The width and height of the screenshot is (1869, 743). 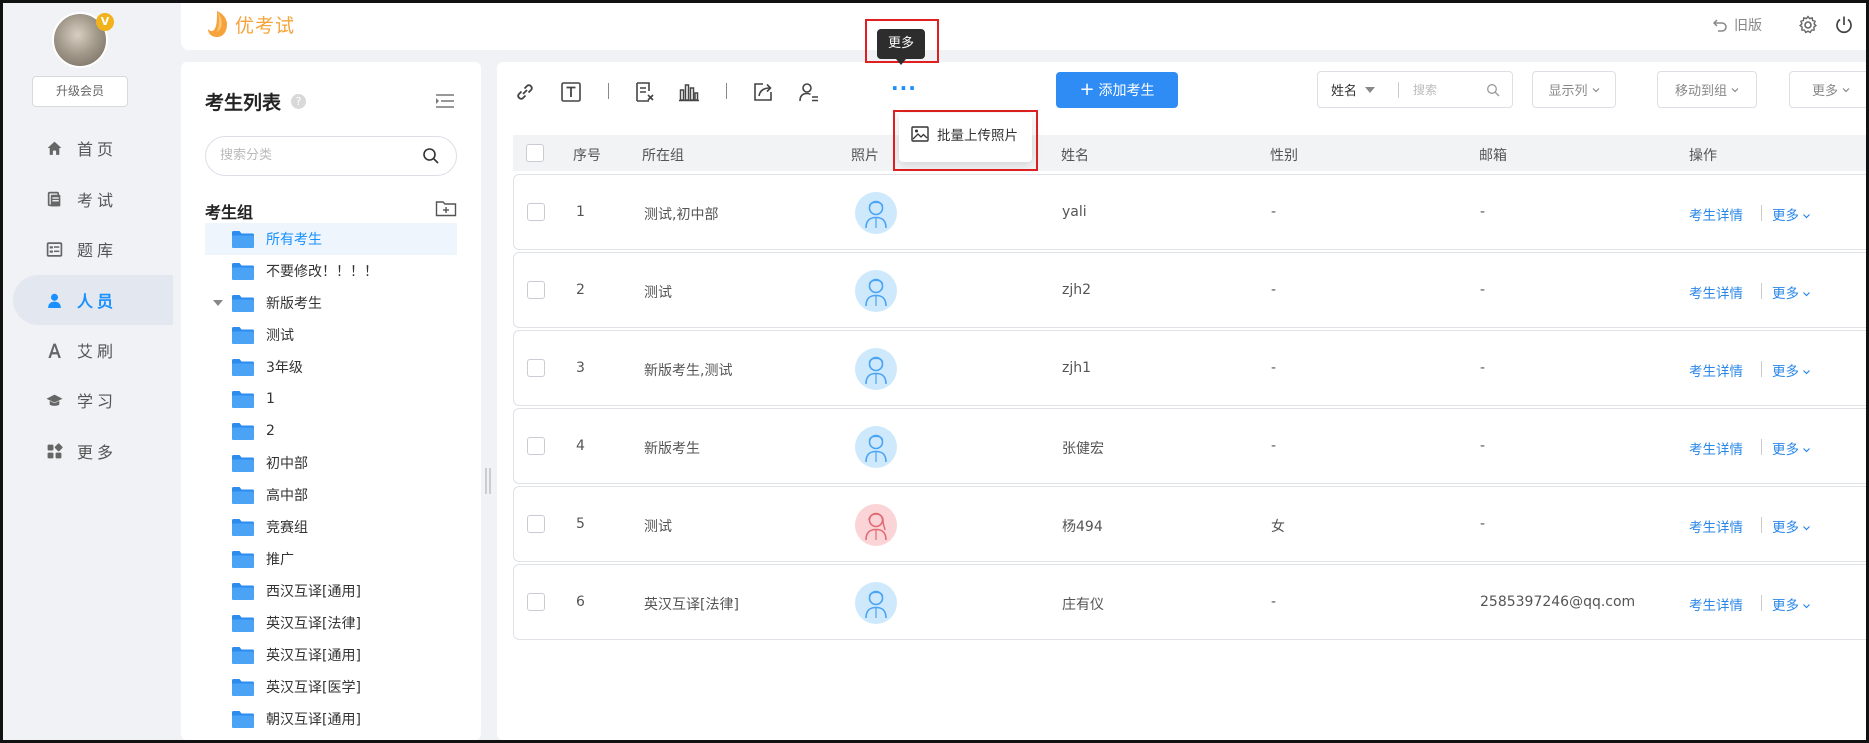 What do you see at coordinates (331, 431) in the screenshot?
I see `tree-item: 2` at bounding box center [331, 431].